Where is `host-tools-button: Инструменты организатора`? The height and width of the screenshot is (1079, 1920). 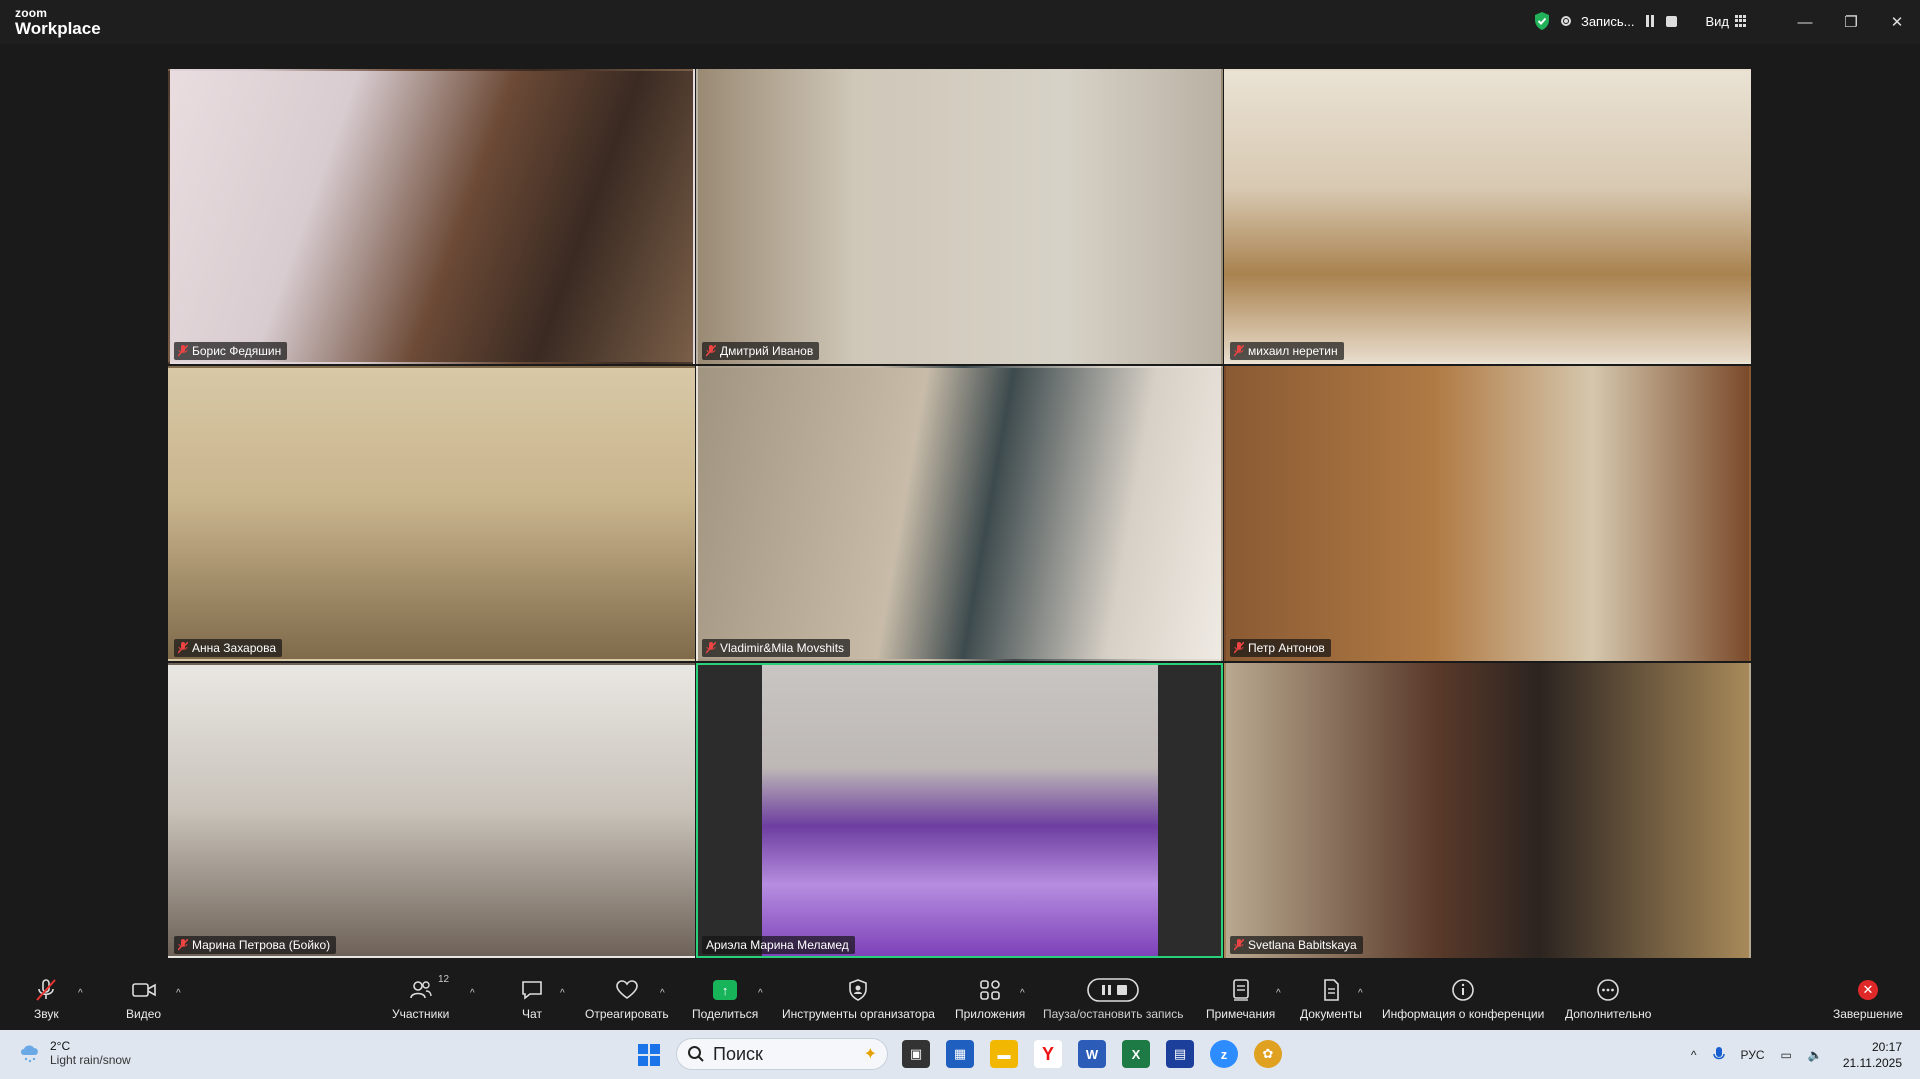
host-tools-button: Инструменты организатора is located at coordinates (858, 1000).